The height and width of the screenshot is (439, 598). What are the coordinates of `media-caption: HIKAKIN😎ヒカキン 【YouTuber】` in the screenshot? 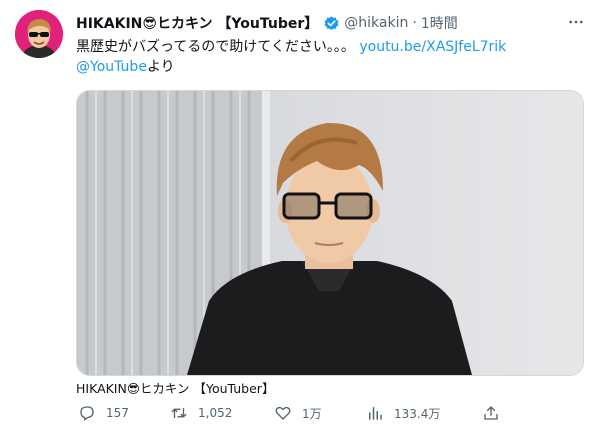 It's located at (175, 388).